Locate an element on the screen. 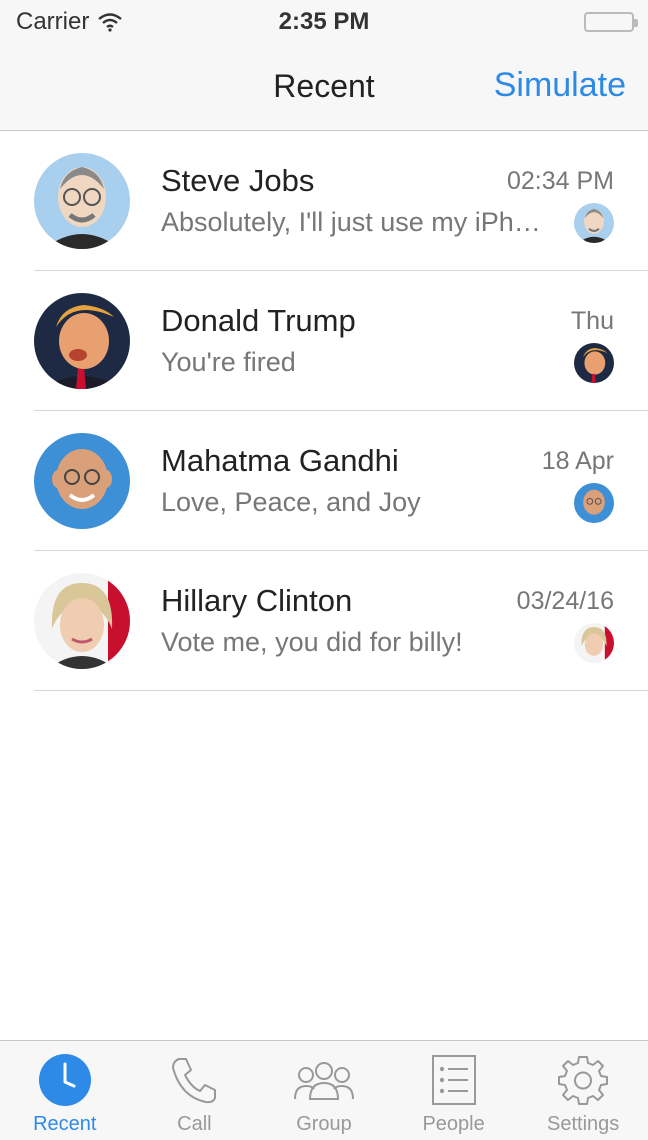  battery-icon is located at coordinates (611, 22).